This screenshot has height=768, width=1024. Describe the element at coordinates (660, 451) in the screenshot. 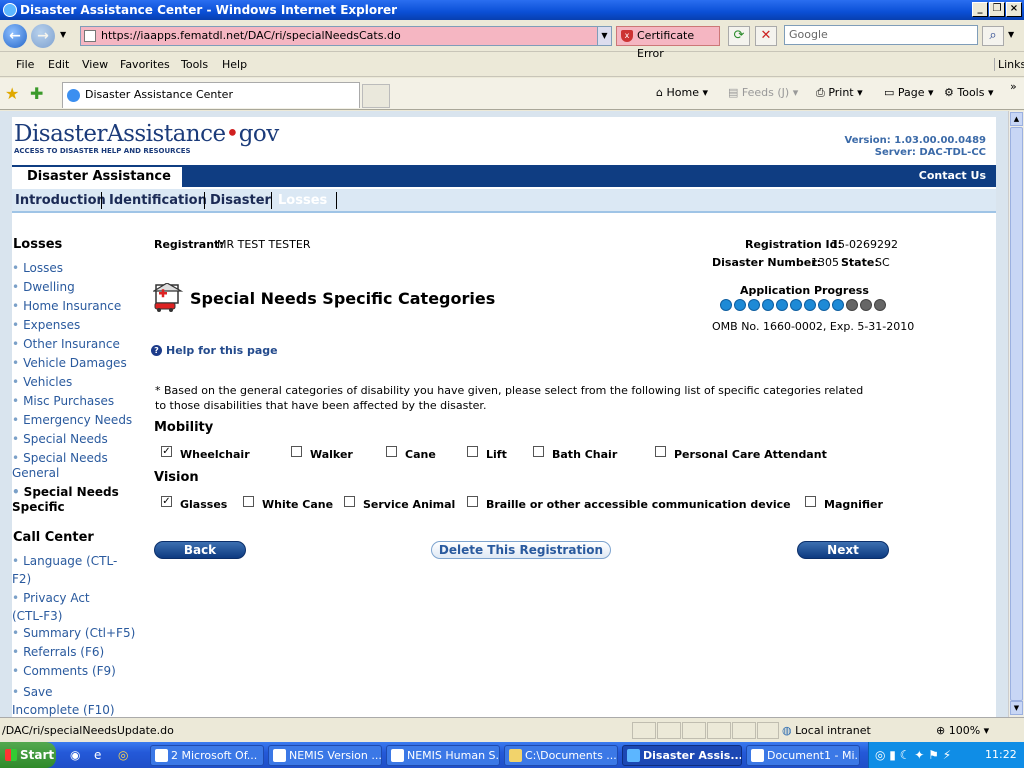

I see `personal-care-attendant-checkbox` at that location.